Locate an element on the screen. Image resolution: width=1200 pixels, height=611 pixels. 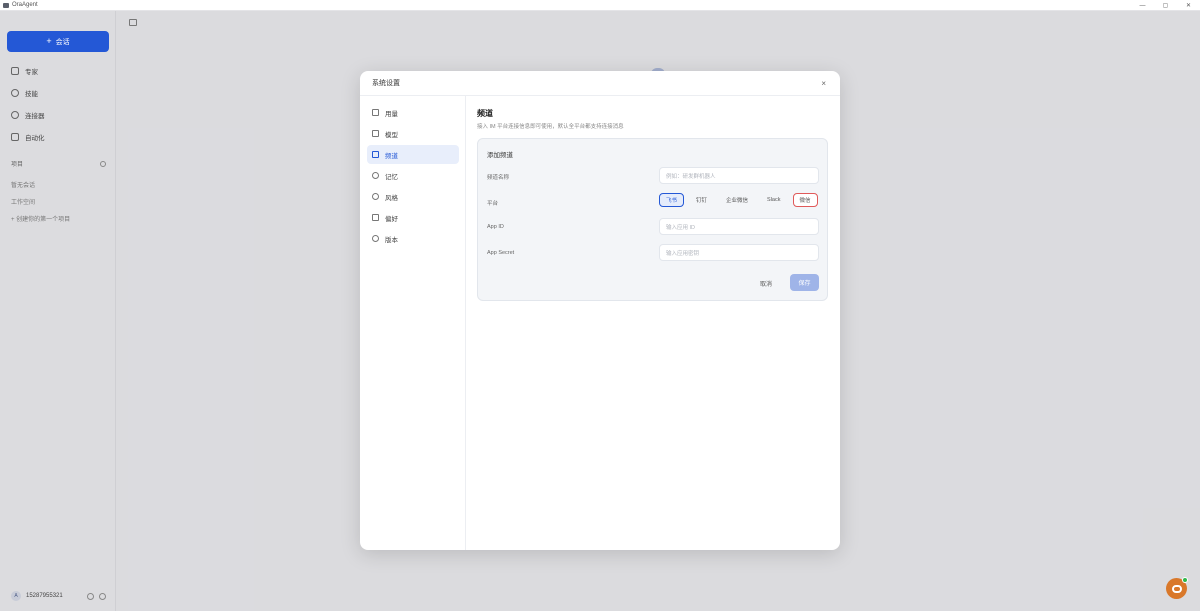
projects-section-title: 项目 is located at coordinates (17, 165).